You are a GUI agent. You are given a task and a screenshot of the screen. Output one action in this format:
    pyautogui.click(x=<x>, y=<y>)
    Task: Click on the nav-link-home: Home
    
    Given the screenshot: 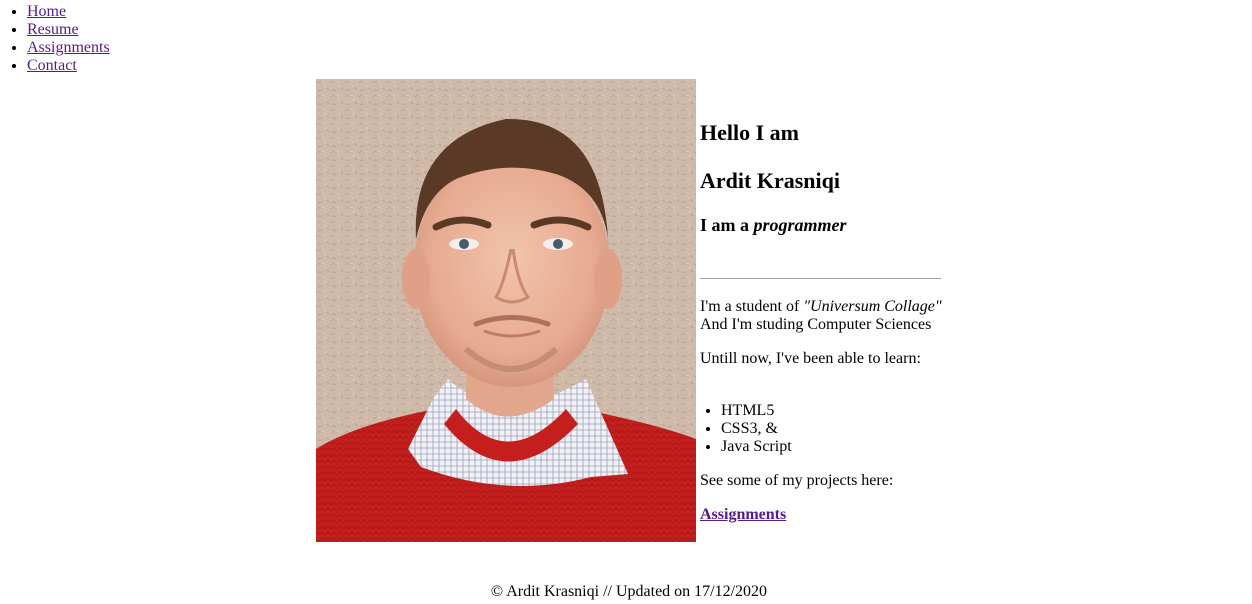 What is the action you would take?
    pyautogui.click(x=46, y=11)
    